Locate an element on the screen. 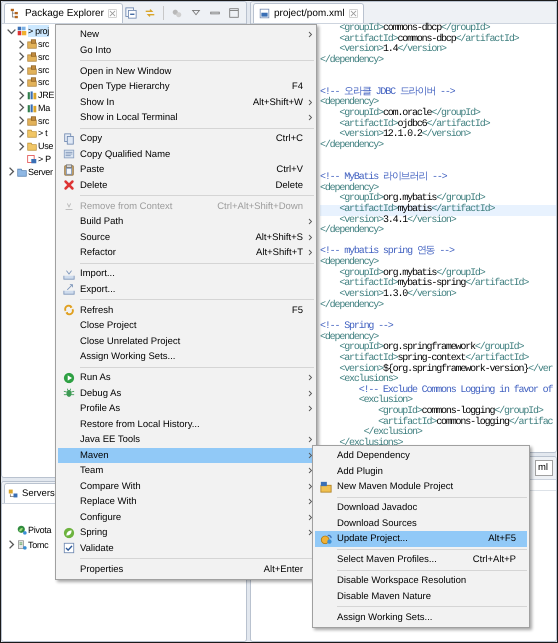  refresh-icon is located at coordinates (69, 310).